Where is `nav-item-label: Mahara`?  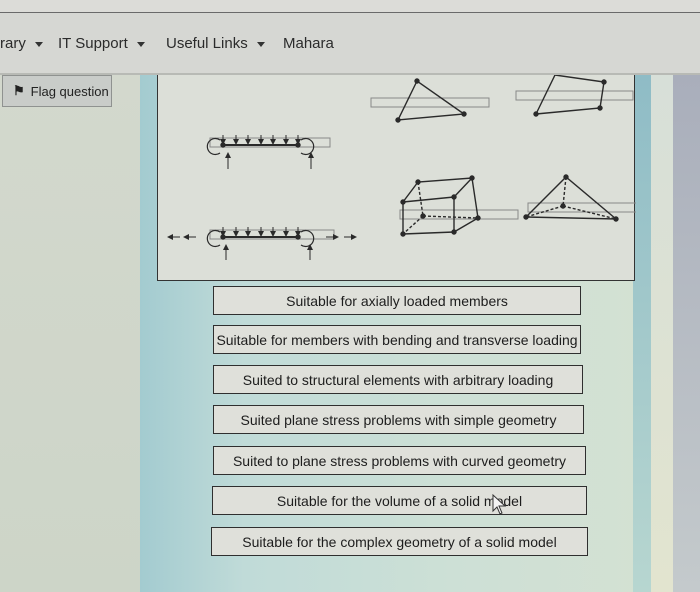 nav-item-label: Mahara is located at coordinates (308, 43).